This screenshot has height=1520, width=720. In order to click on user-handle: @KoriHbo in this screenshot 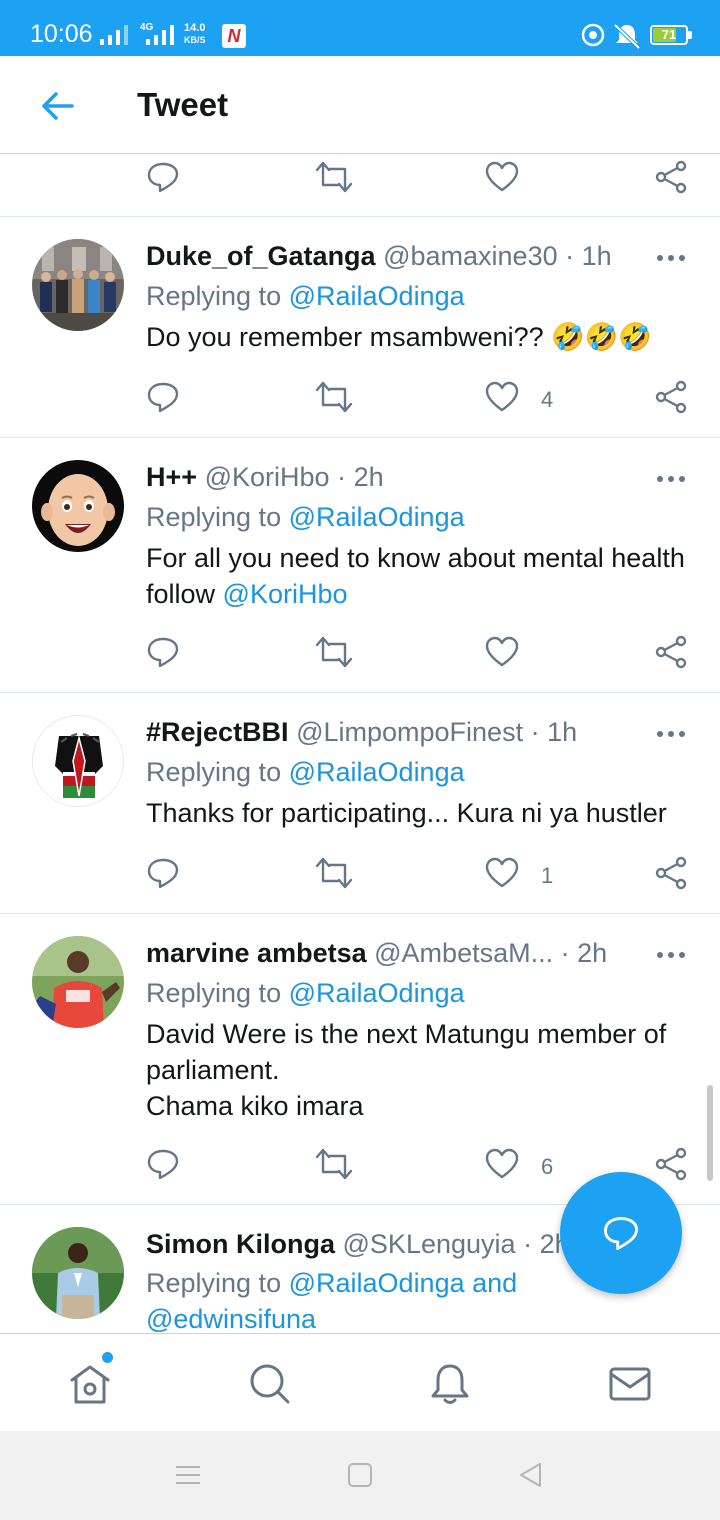, I will do `click(267, 477)`.